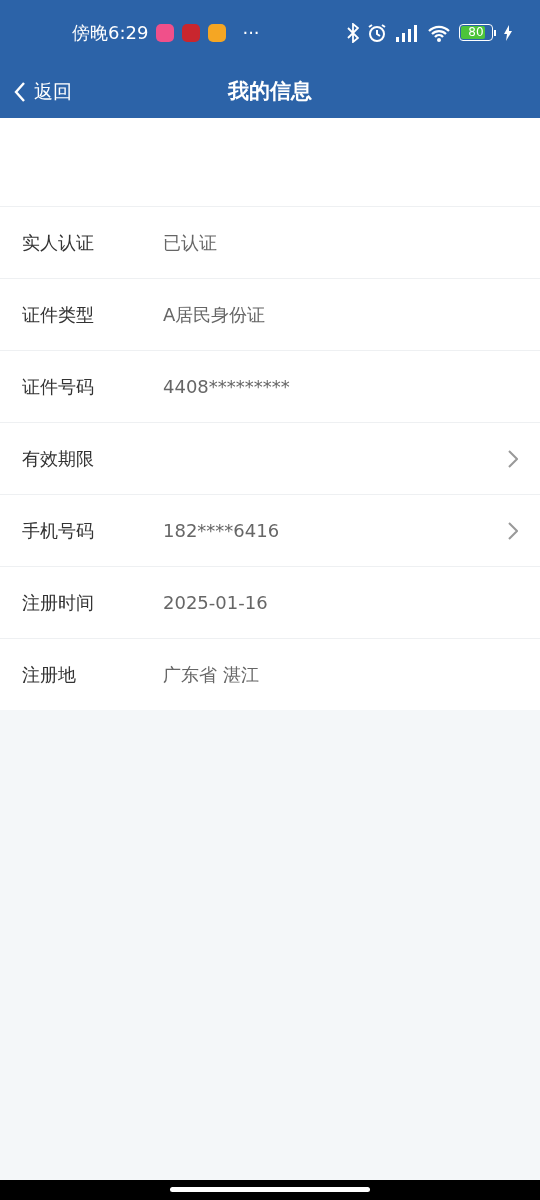 This screenshot has width=540, height=1200. I want to click on charging-icon, so click(508, 32).